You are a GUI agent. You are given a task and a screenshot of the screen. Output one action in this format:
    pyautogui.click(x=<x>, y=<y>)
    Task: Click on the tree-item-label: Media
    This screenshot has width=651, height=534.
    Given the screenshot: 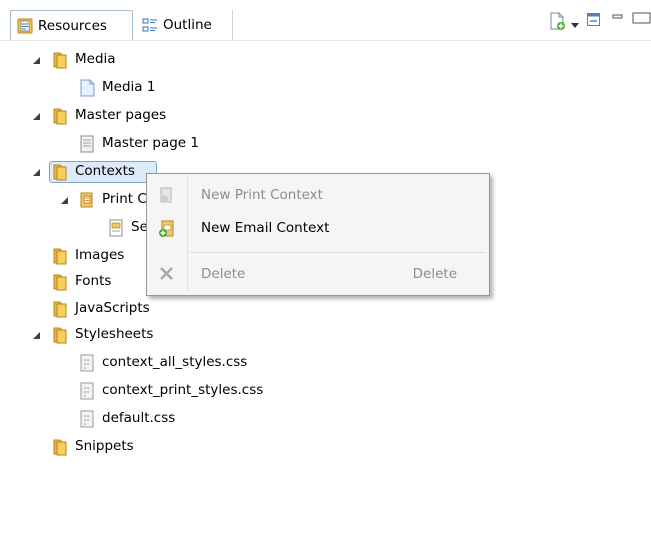 What is the action you would take?
    pyautogui.click(x=95, y=59)
    